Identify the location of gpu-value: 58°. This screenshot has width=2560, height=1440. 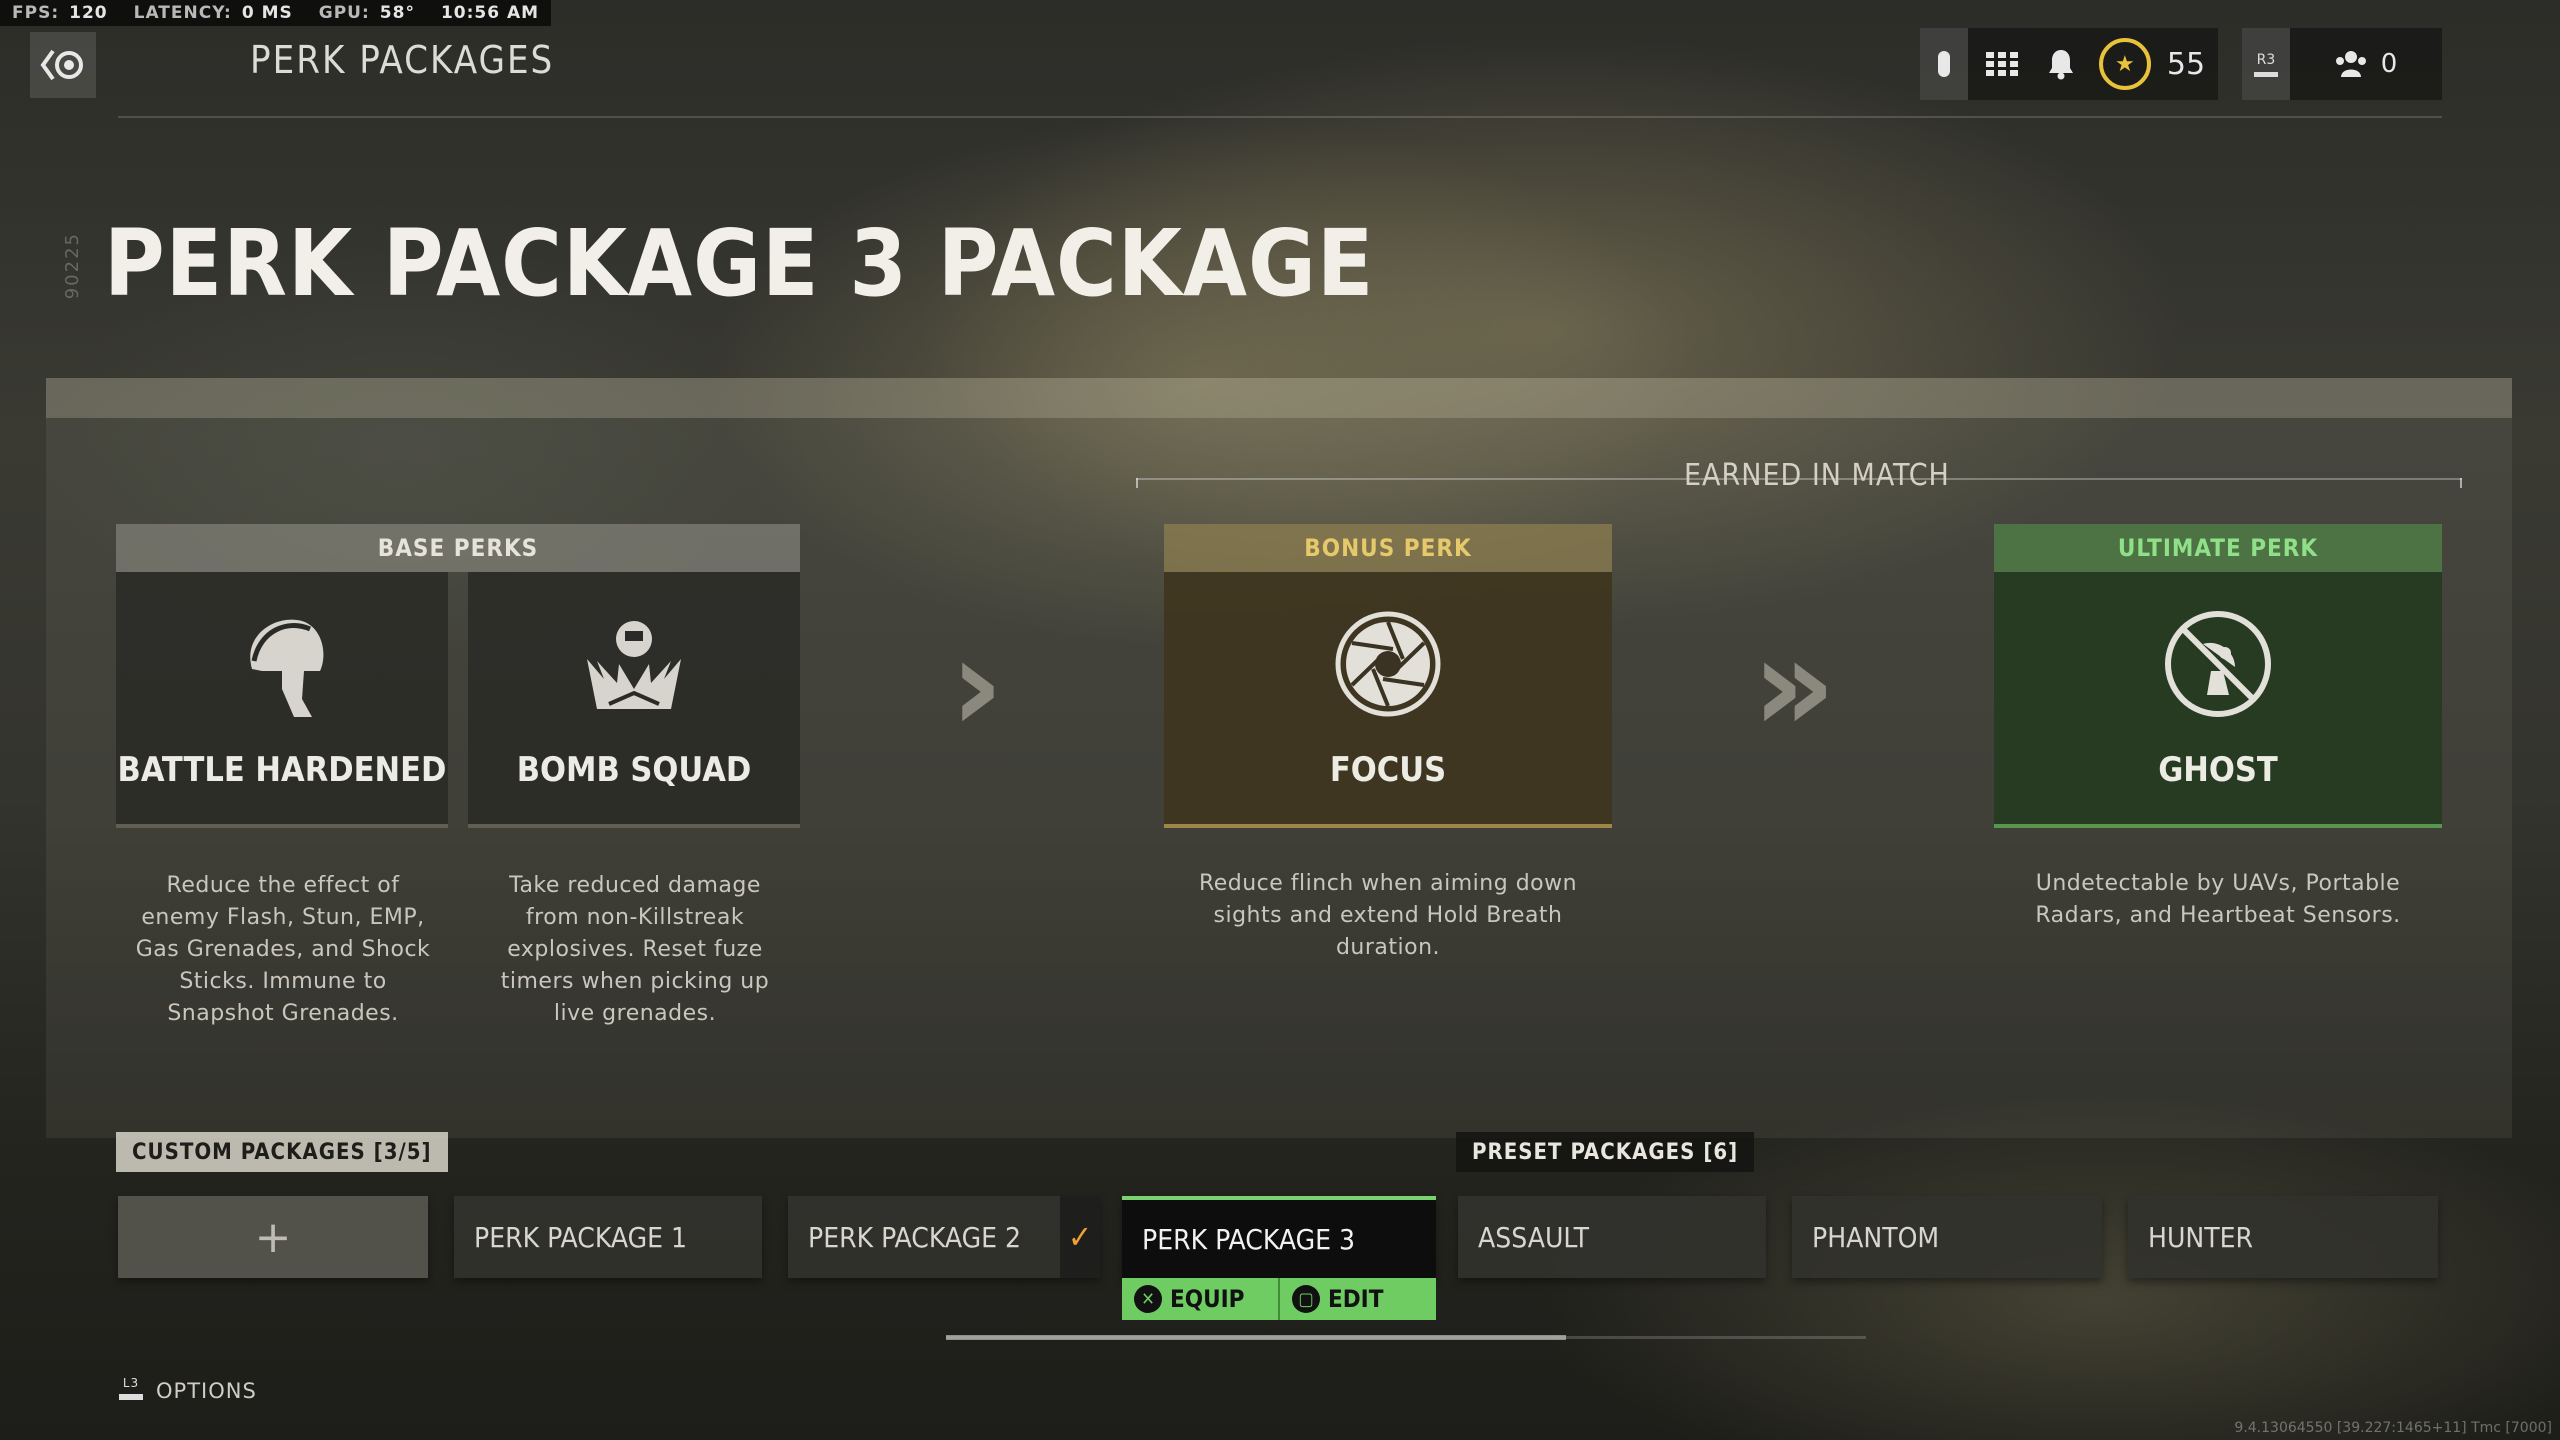
(397, 13).